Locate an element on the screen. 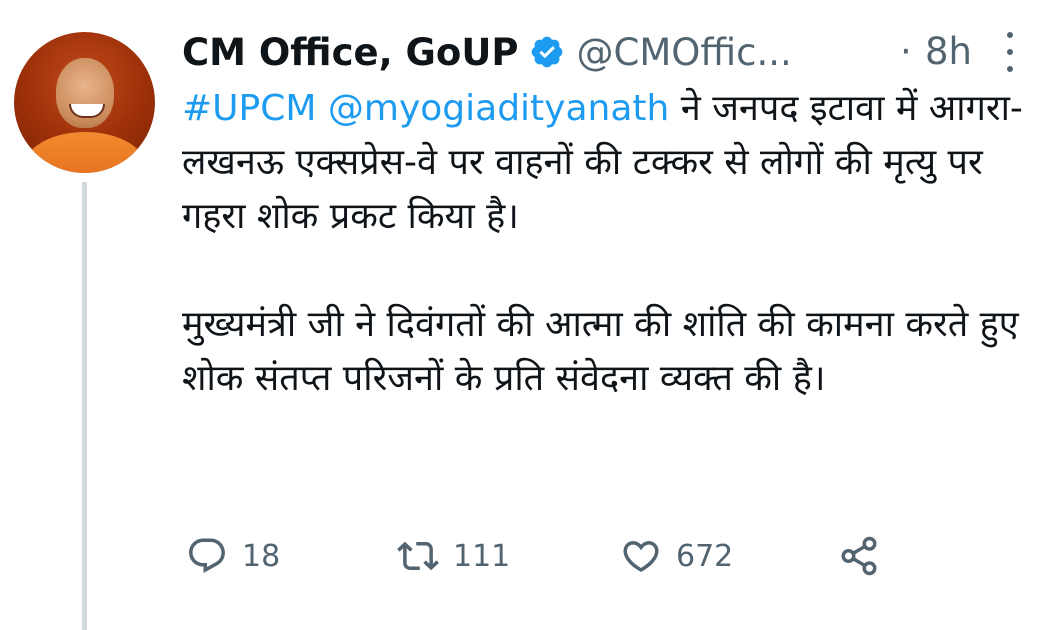 This screenshot has width=1061, height=630. share-button is located at coordinates (859, 556).